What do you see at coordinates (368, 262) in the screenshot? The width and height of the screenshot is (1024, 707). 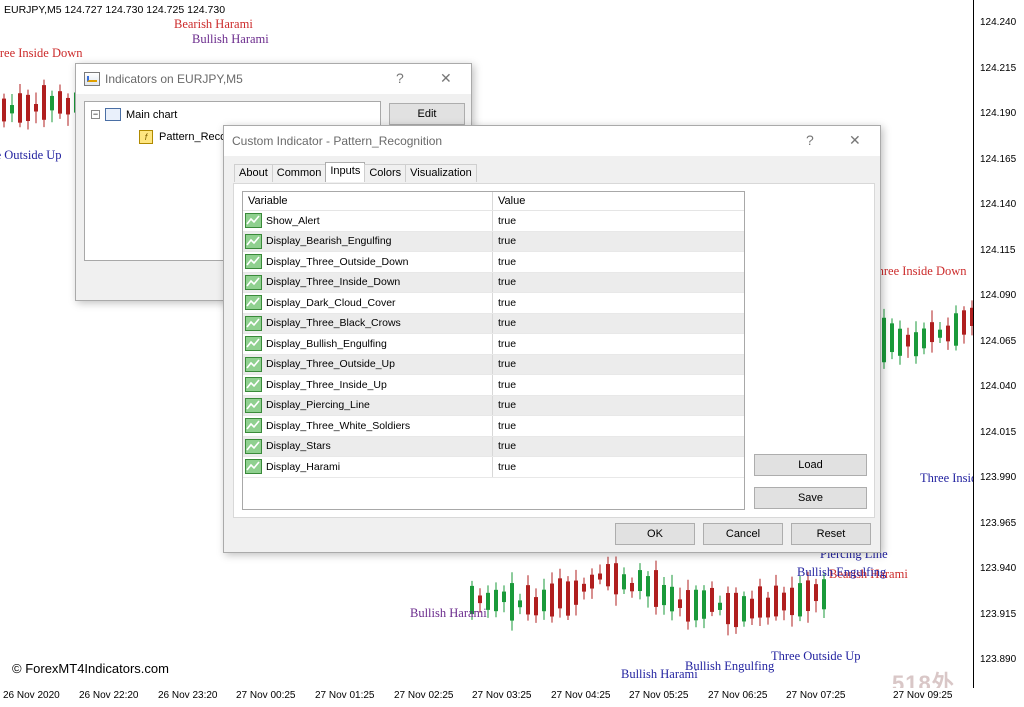 I see `param-variable-cell: Display_Three_Outside_Down` at bounding box center [368, 262].